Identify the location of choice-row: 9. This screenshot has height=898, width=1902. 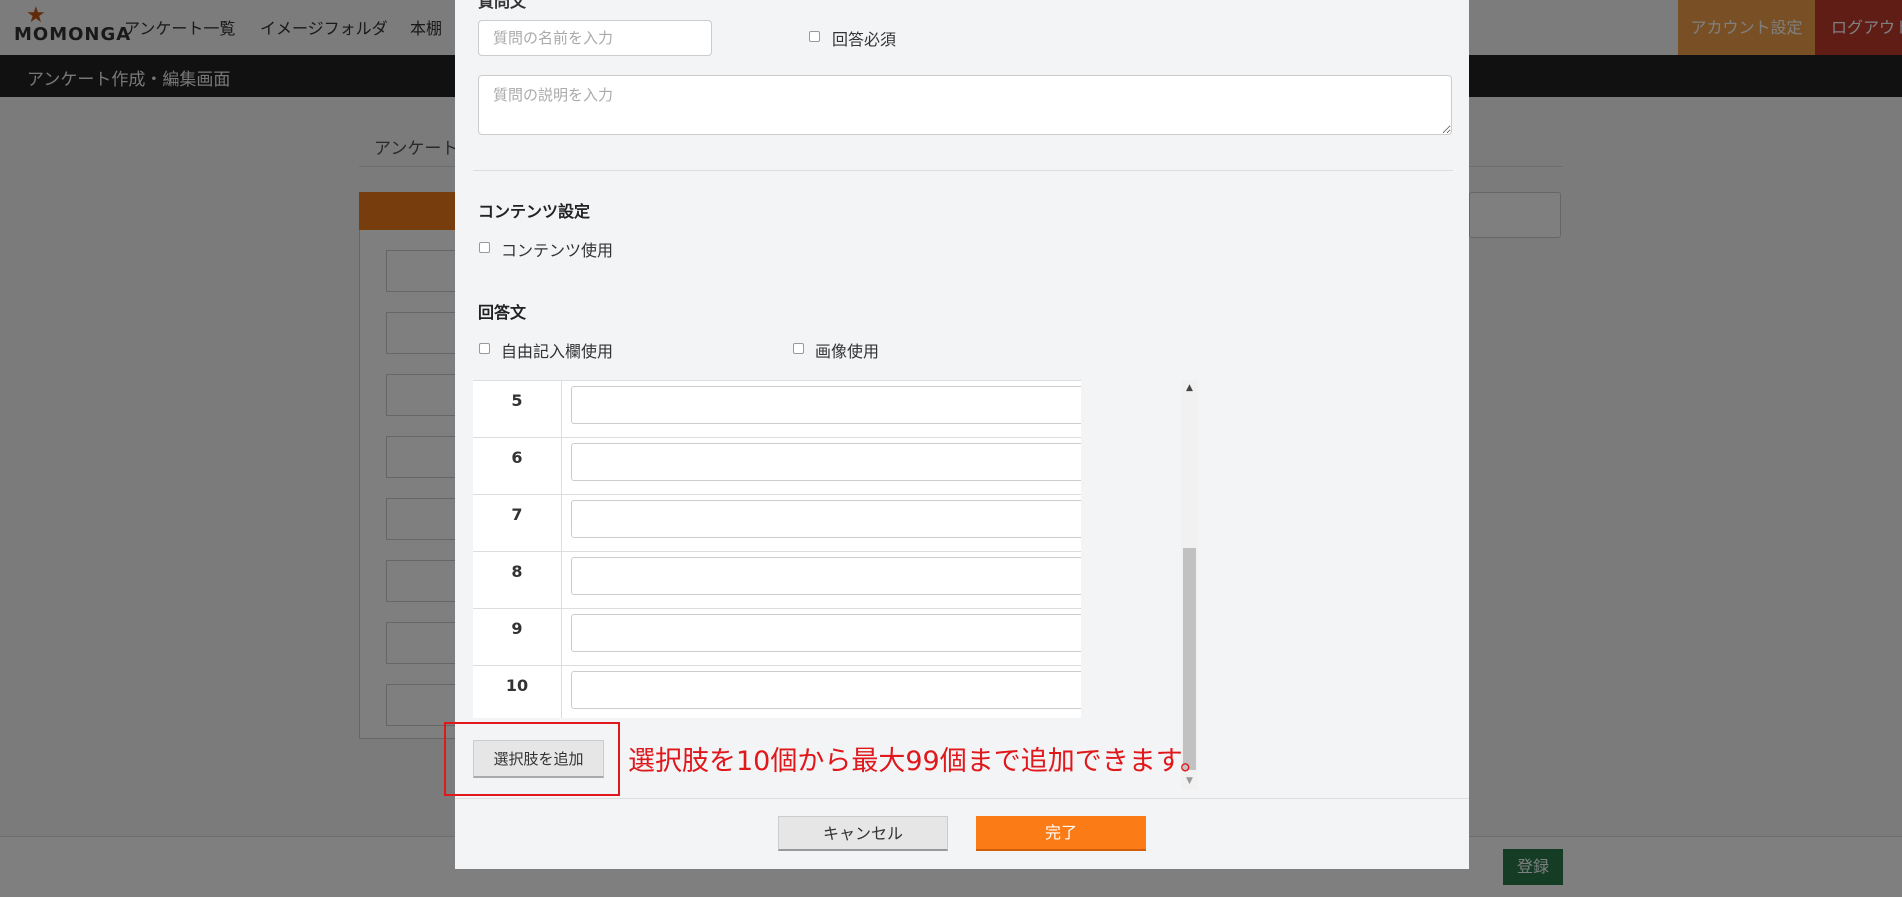
(777, 637).